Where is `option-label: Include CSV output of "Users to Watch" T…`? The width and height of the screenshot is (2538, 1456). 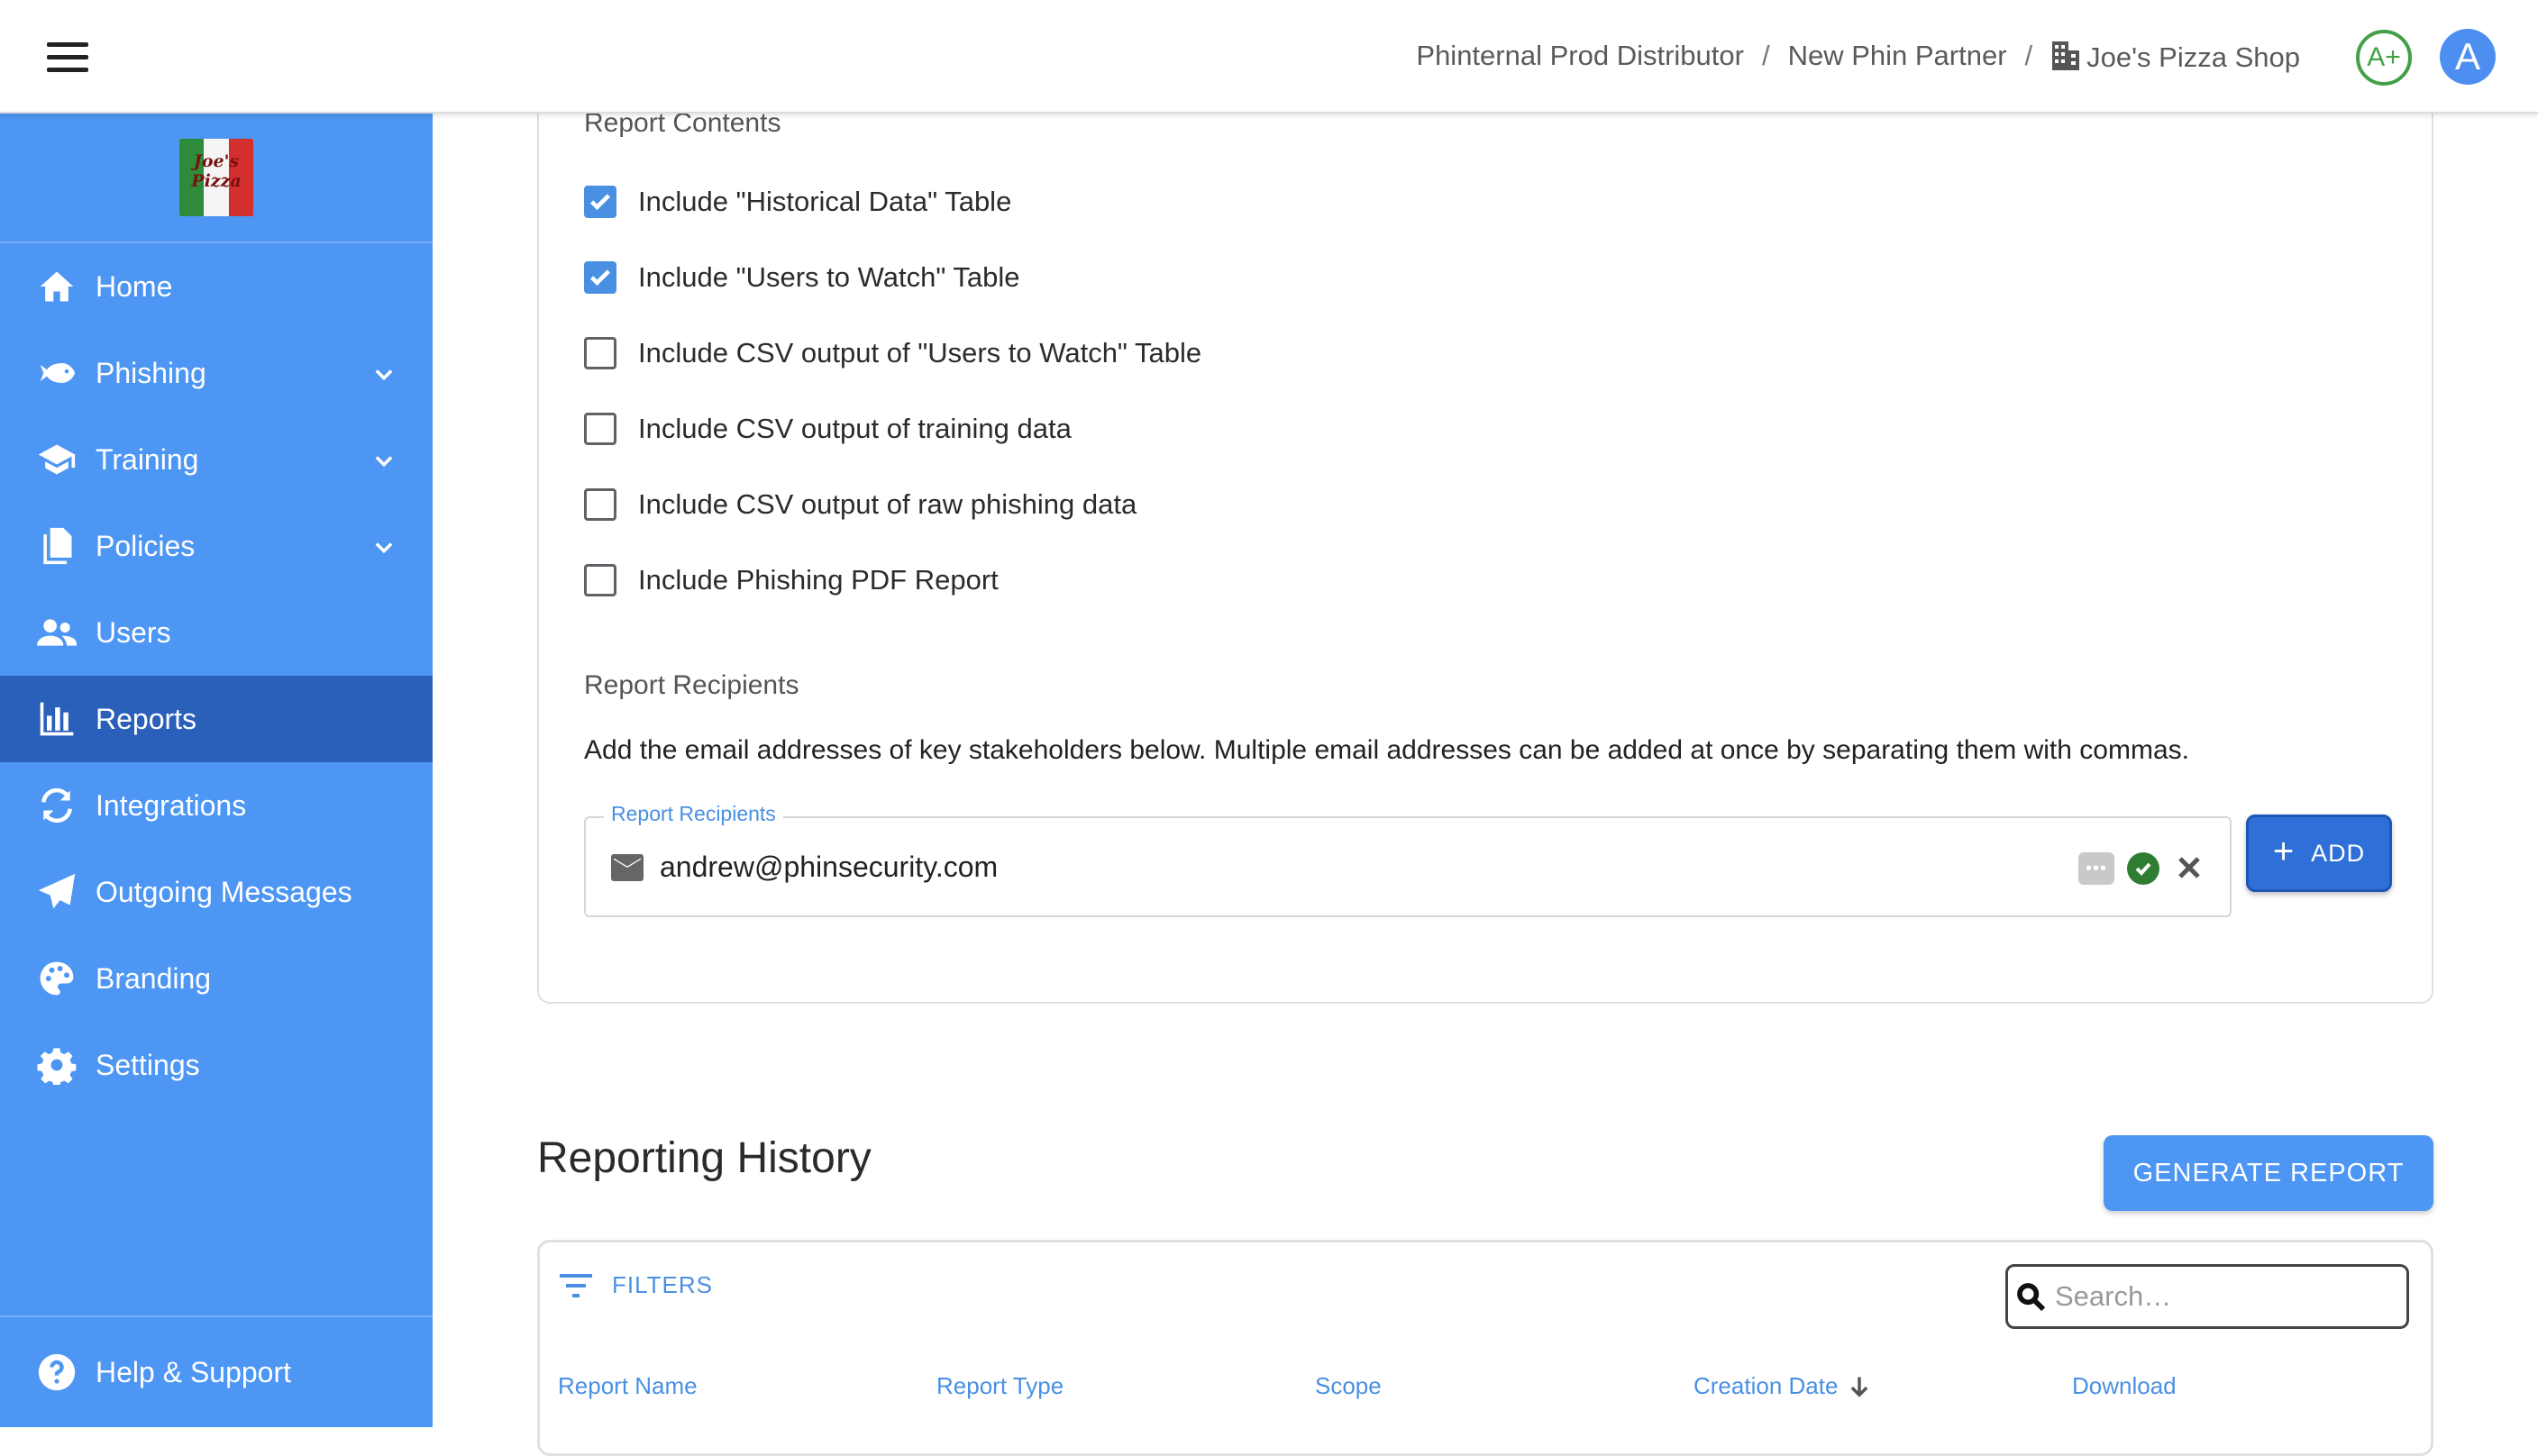 option-label: Include CSV output of "Users to Watch" T… is located at coordinates (920, 353).